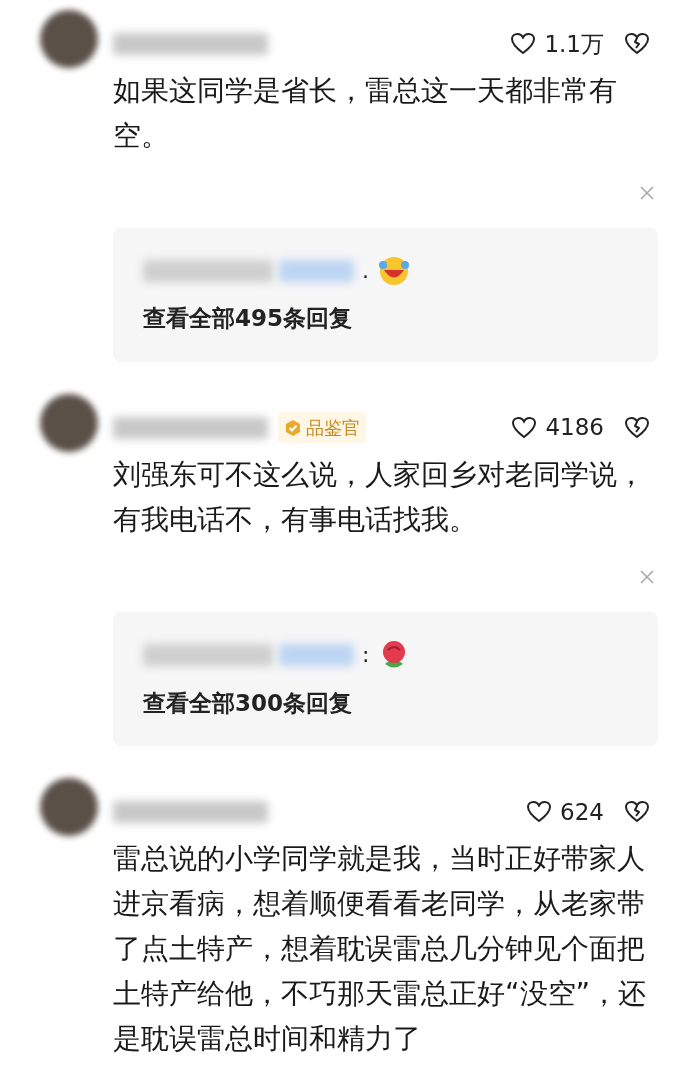 The height and width of the screenshot is (1084, 690). What do you see at coordinates (574, 44) in the screenshot?
I see `like-count: 1.1万` at bounding box center [574, 44].